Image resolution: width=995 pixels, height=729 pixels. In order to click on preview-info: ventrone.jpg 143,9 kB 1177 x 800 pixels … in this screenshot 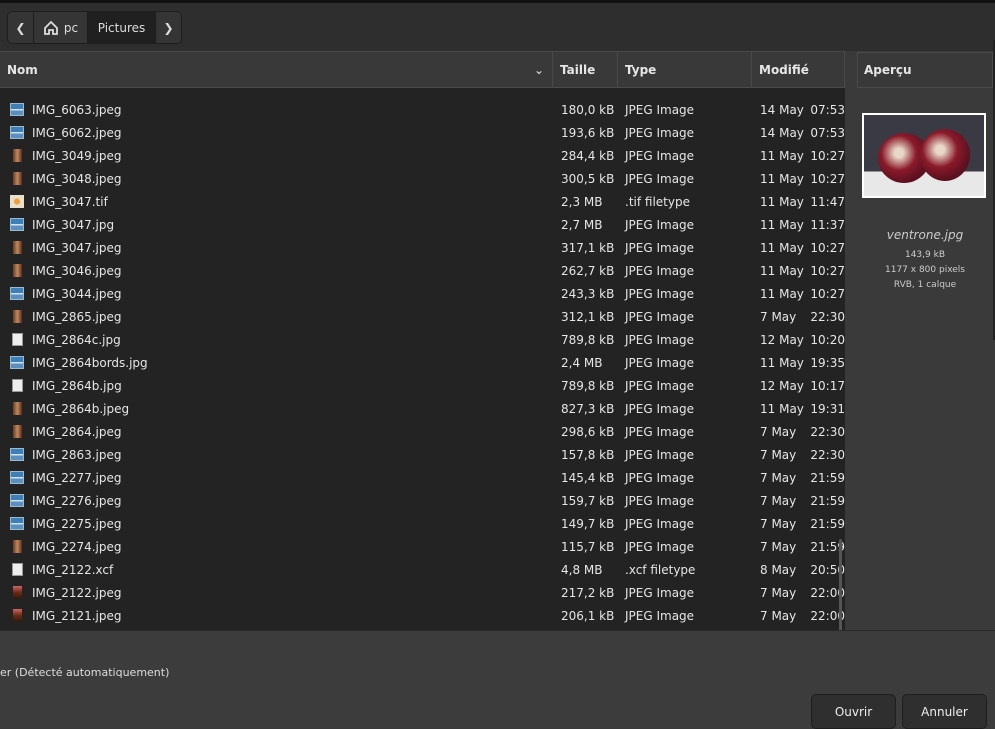, I will do `click(925, 260)`.